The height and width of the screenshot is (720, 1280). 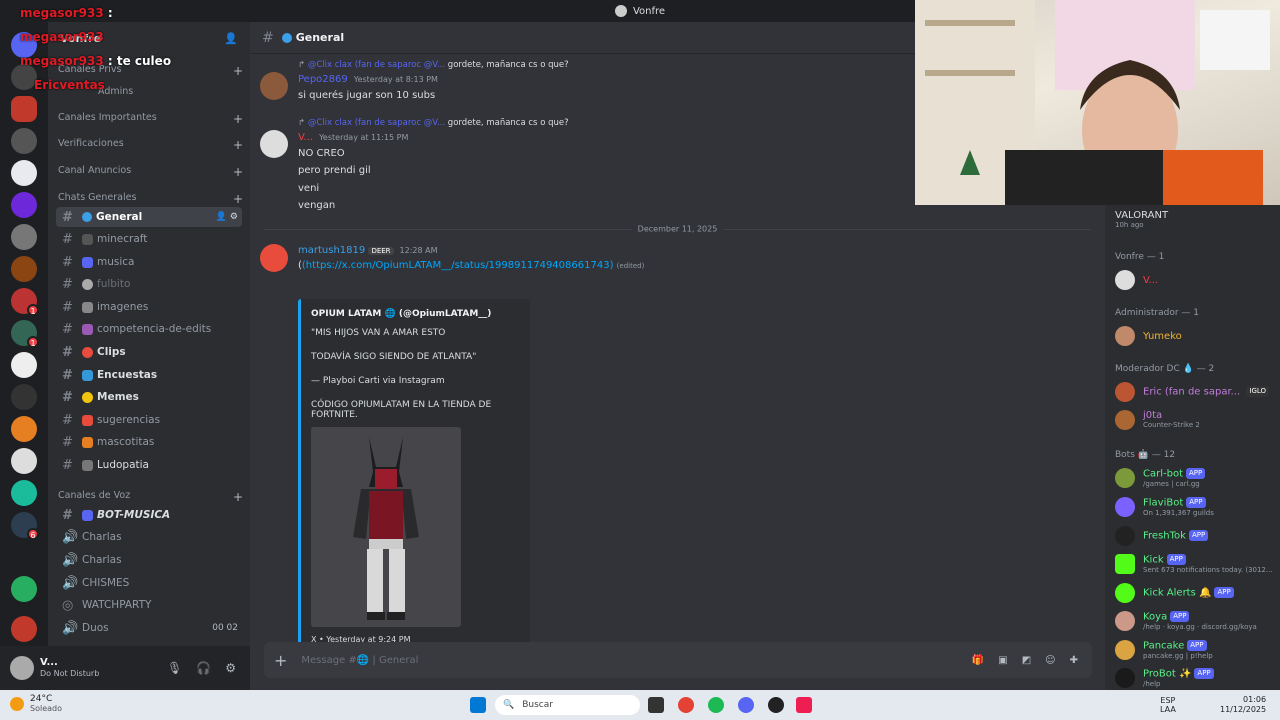 What do you see at coordinates (150, 119) in the screenshot?
I see `category-importantes: Canales Importantes +` at bounding box center [150, 119].